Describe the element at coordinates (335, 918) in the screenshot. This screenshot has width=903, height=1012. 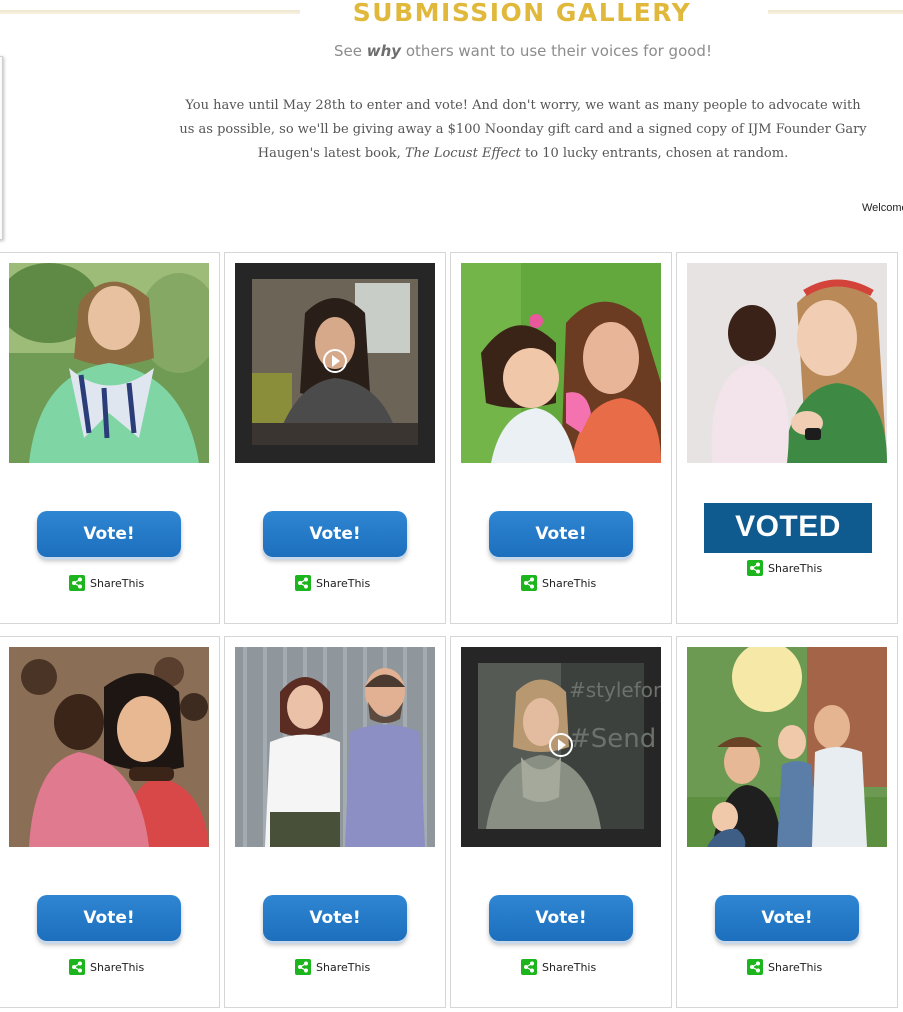
I see `vote-button-6: Vote!` at that location.